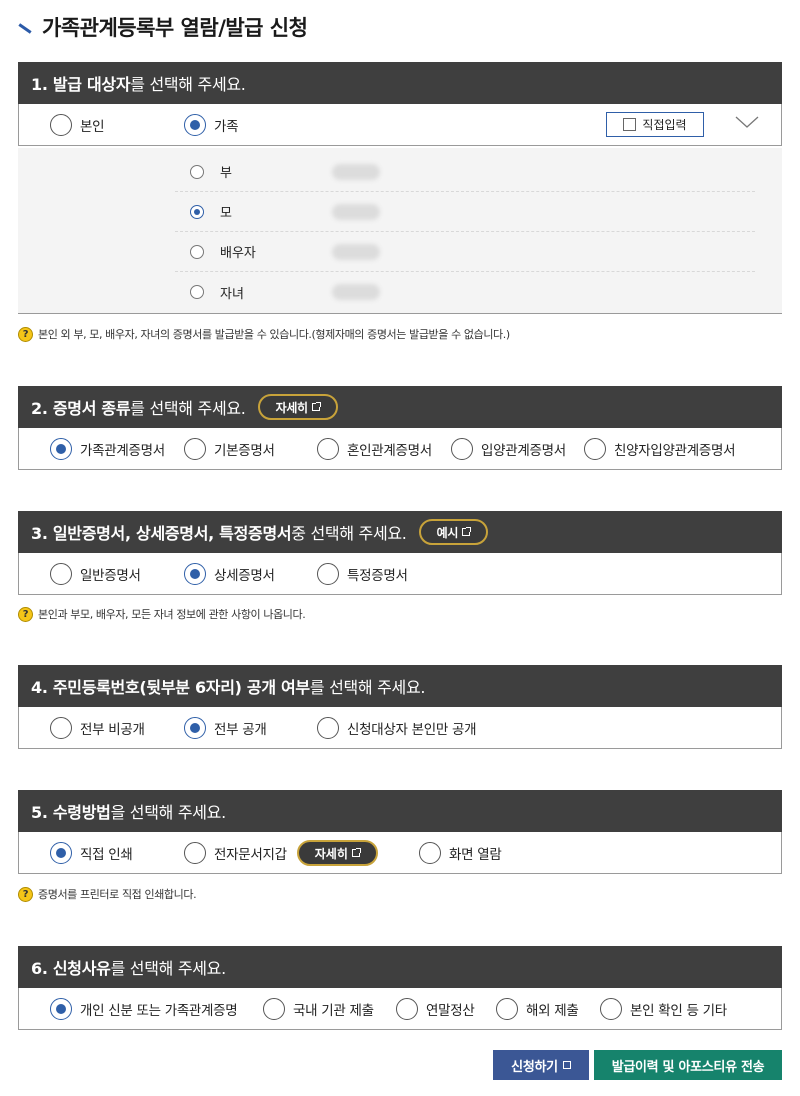  Describe the element at coordinates (197, 211) in the screenshot. I see `radio-mother` at that location.